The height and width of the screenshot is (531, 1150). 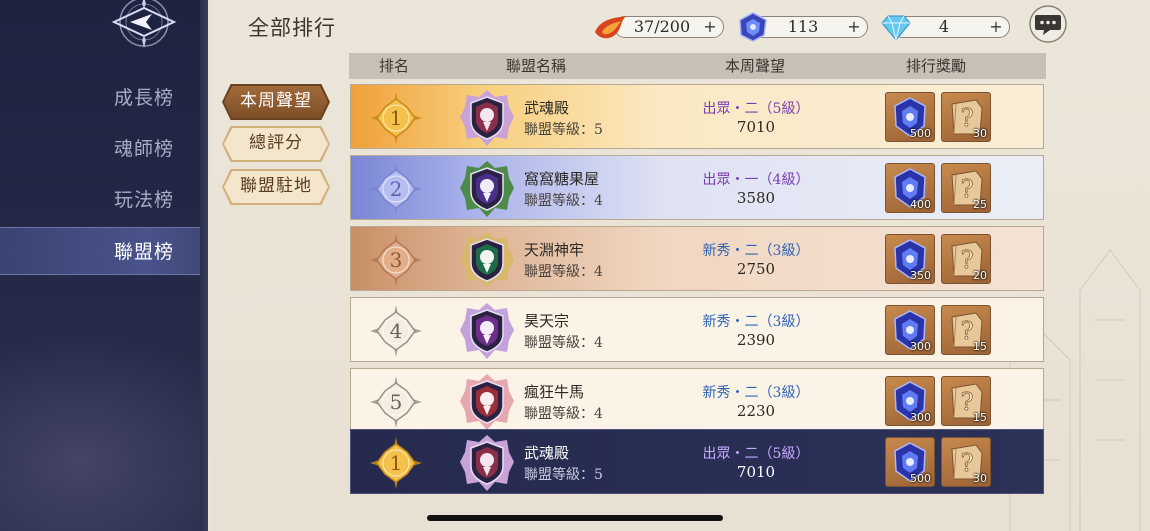 I want to click on alliance-name: 窩窩糖果屋, so click(x=562, y=179).